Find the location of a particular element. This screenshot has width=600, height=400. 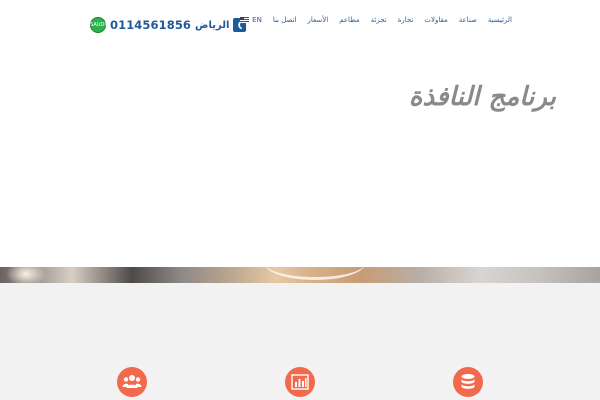

database-icon is located at coordinates (468, 382).